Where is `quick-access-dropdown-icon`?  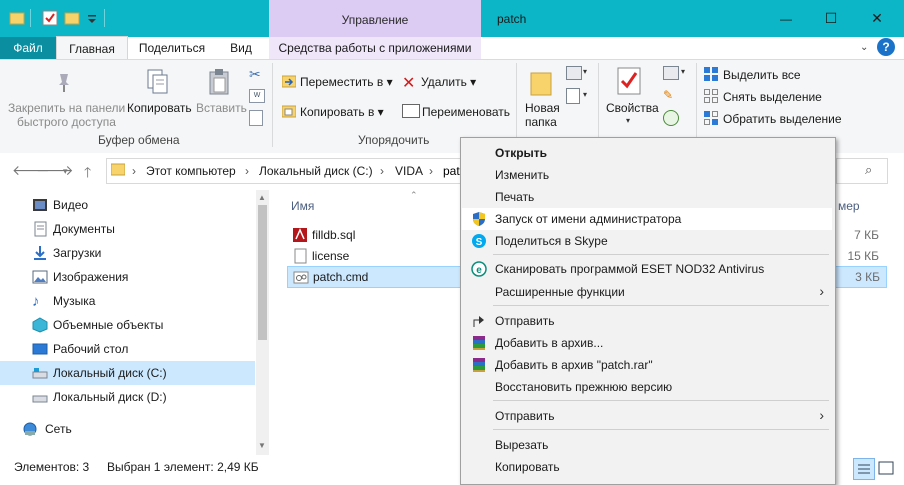 quick-access-dropdown-icon is located at coordinates (94, 18).